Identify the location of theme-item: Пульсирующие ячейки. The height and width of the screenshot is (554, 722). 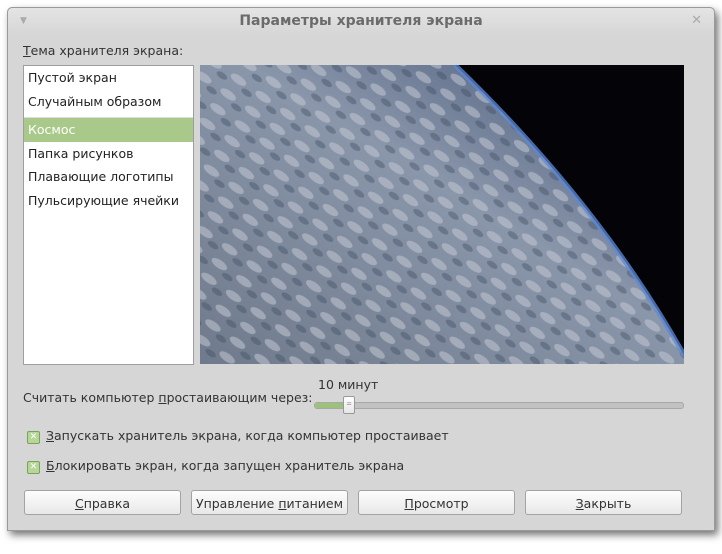
(108, 201).